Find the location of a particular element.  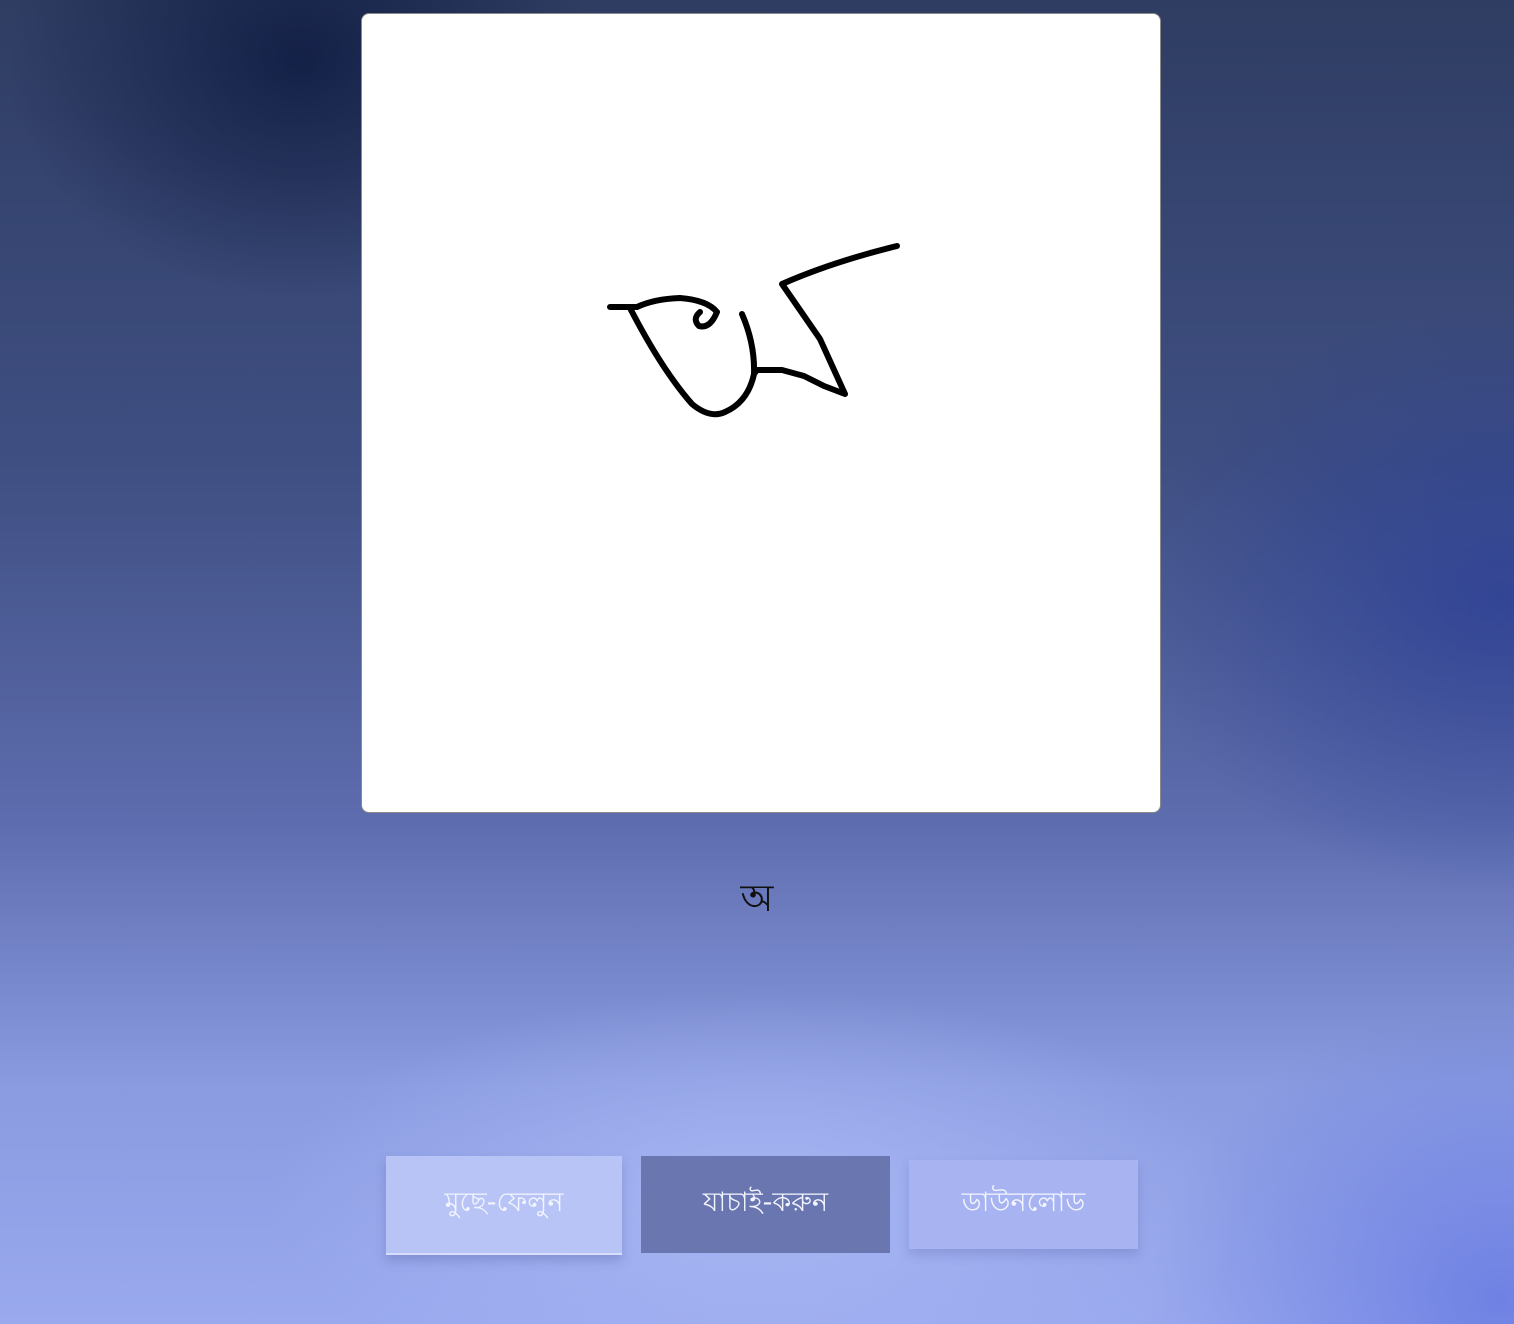

prediction-result: অ is located at coordinates (757, 898).